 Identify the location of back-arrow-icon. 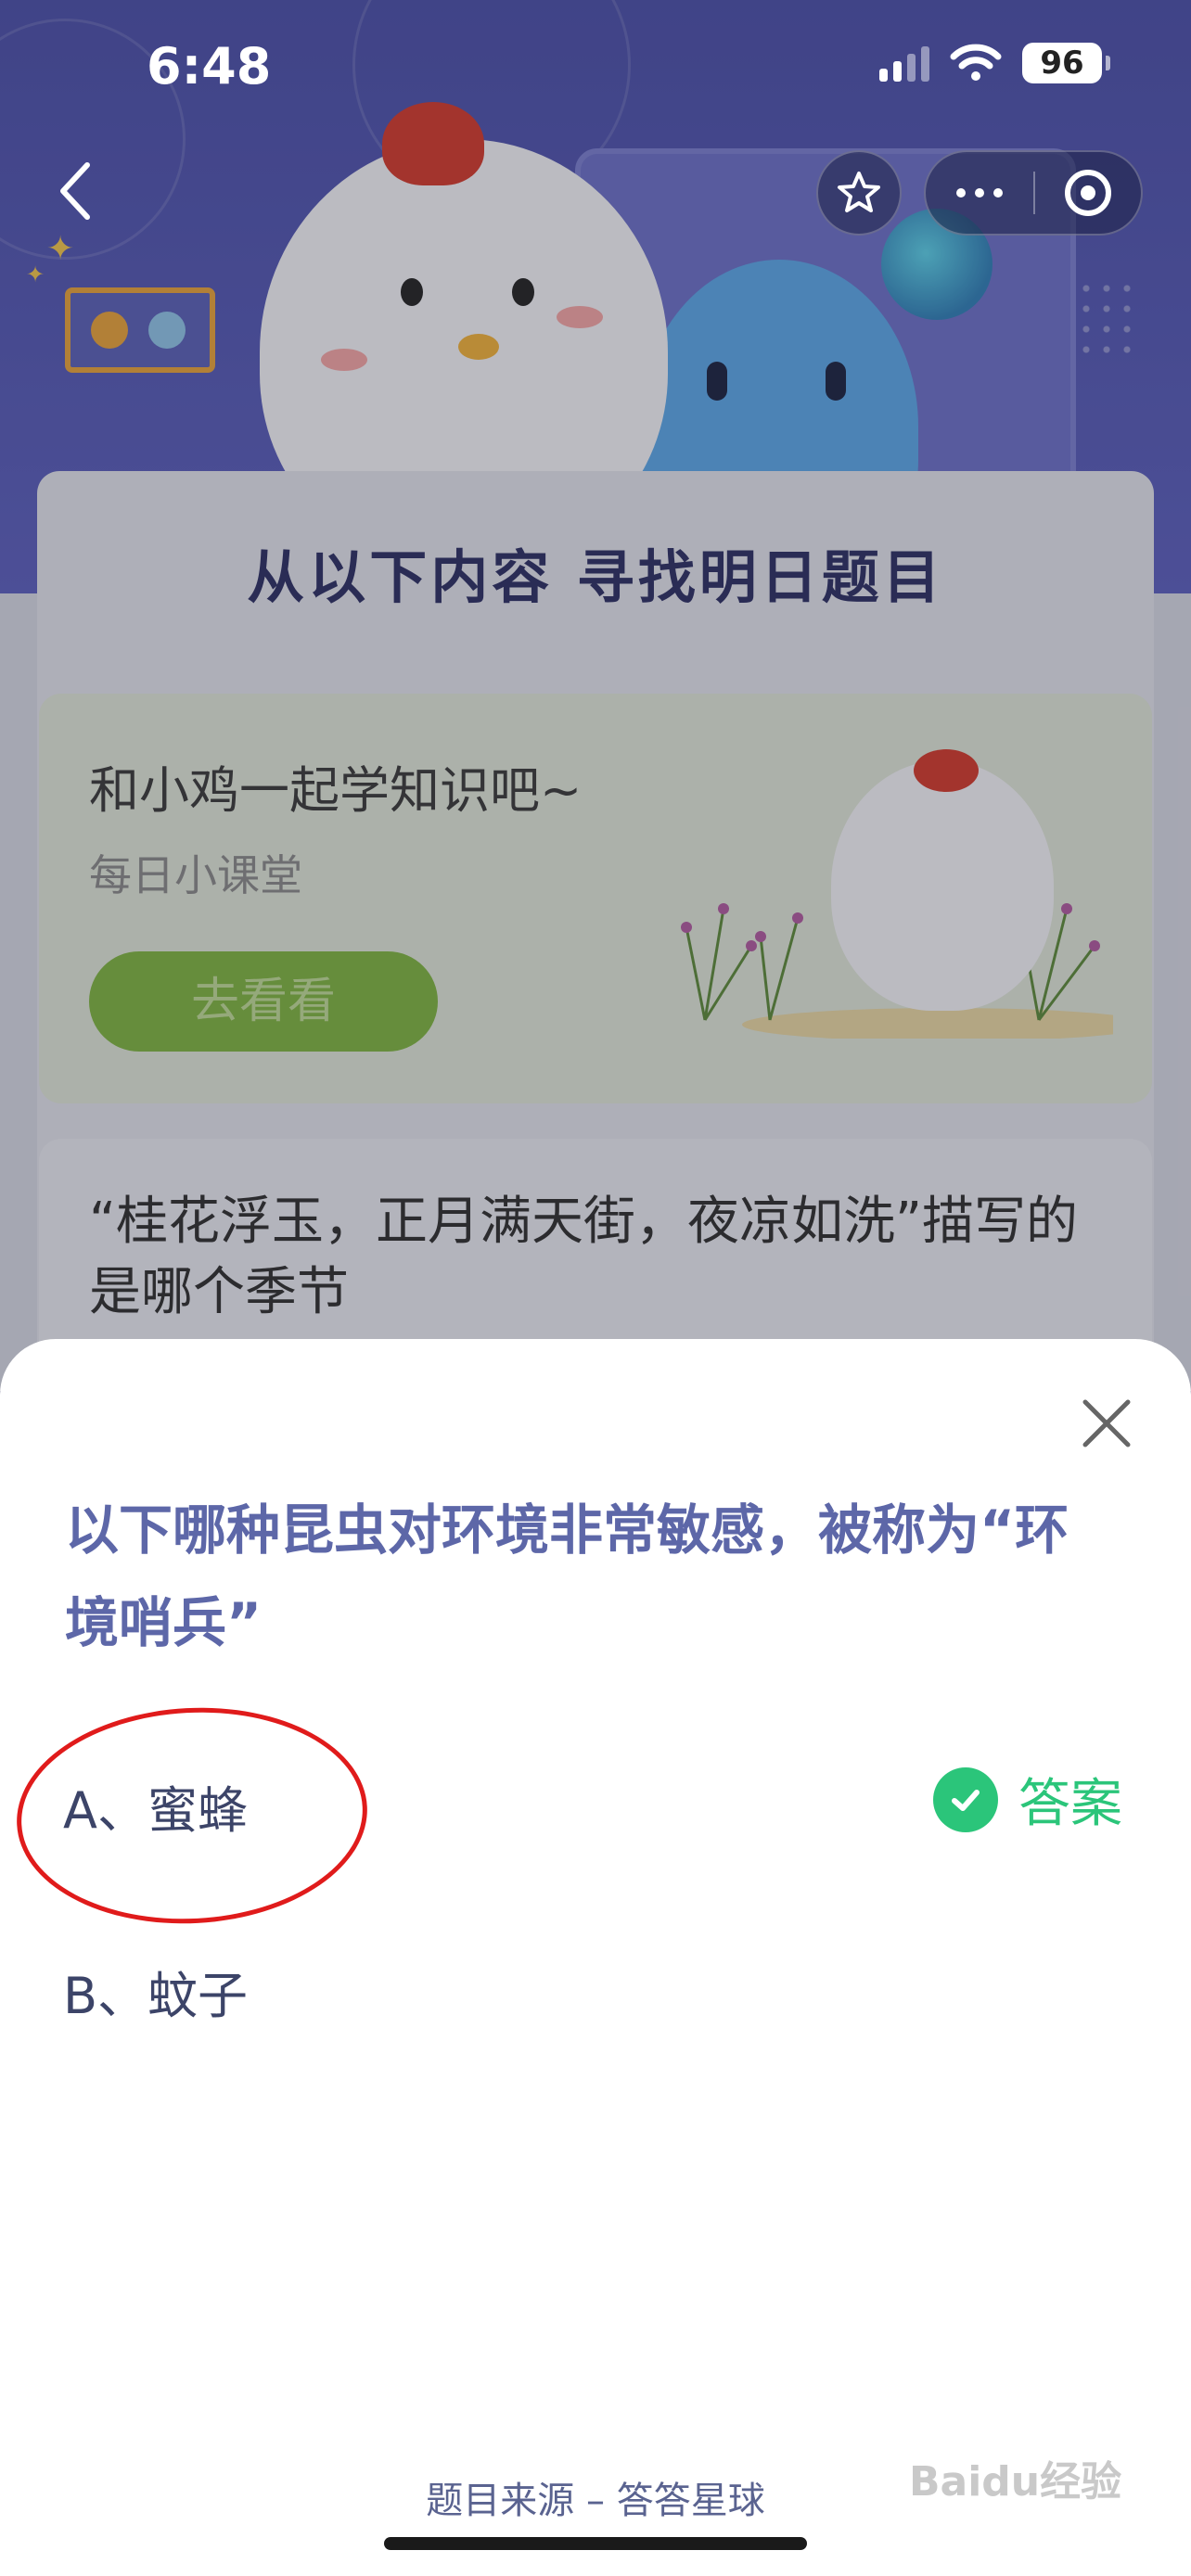
(74, 191).